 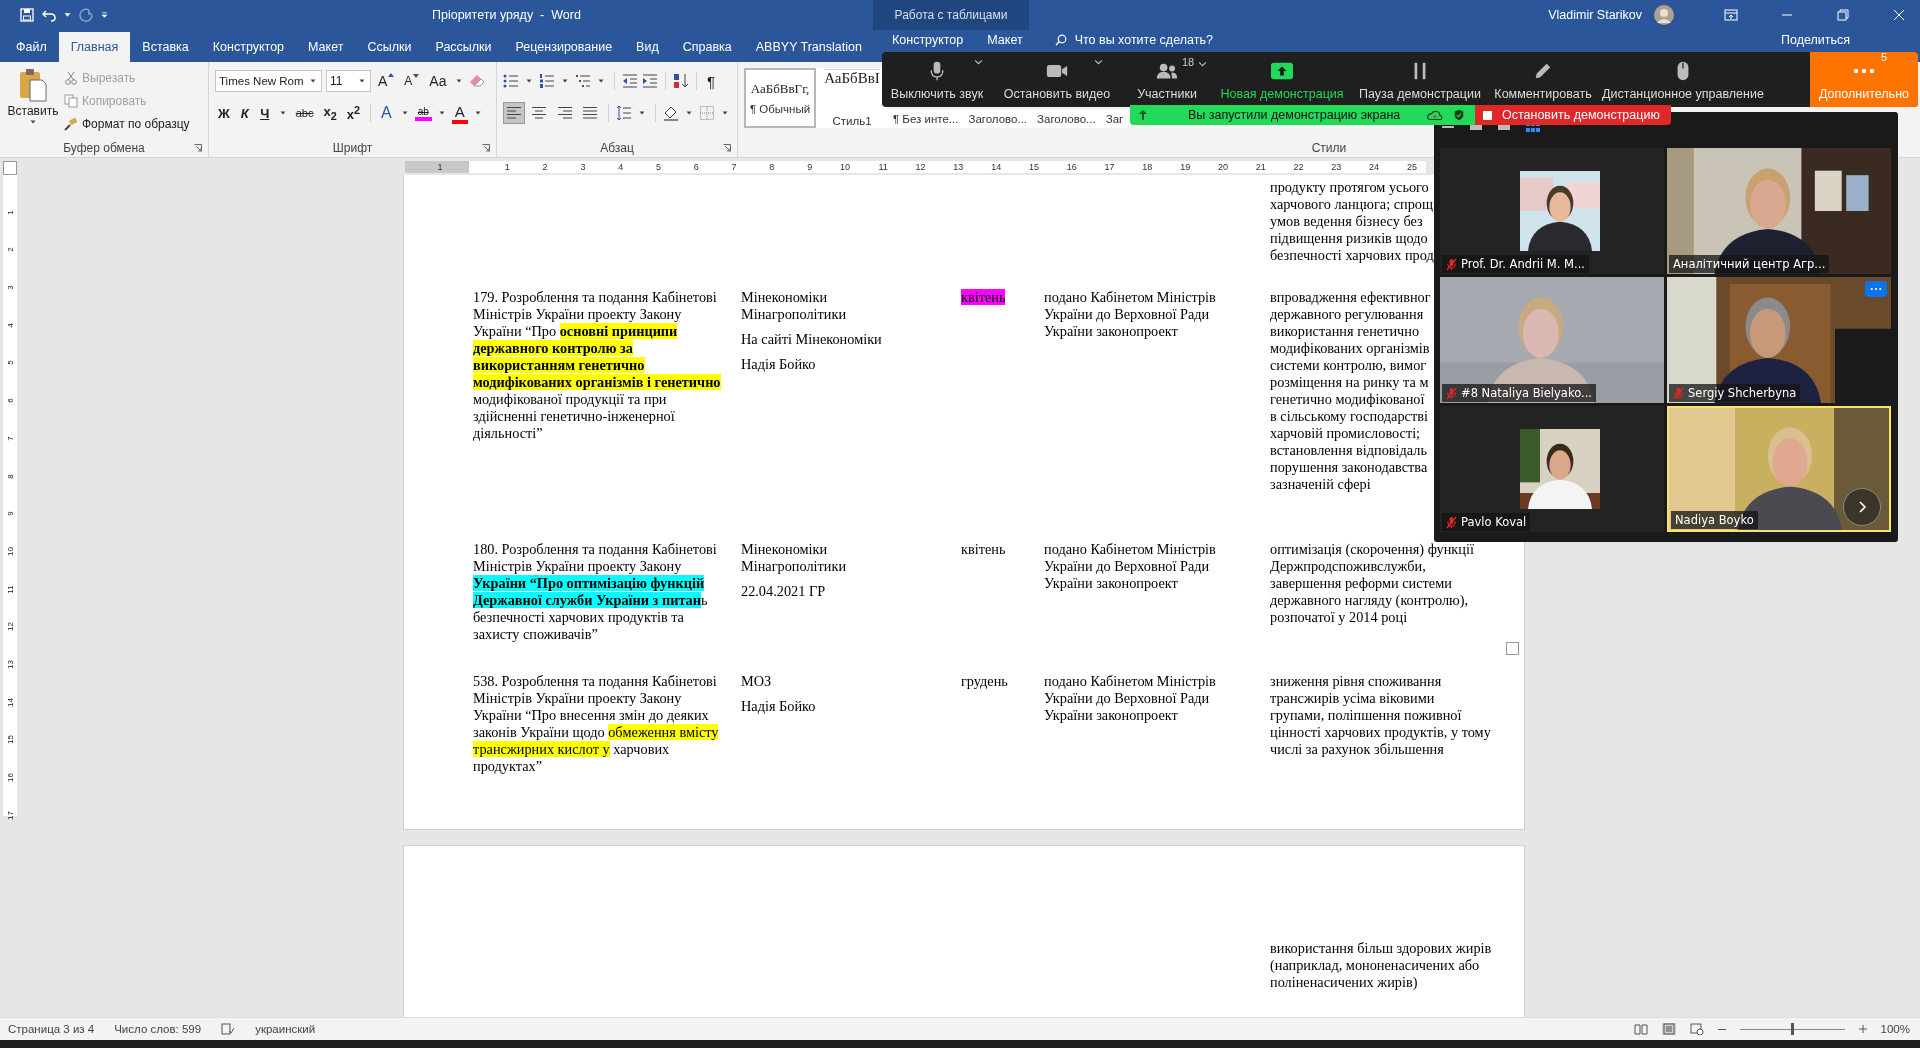 What do you see at coordinates (511, 81) in the screenshot?
I see `bullet-list-icon` at bounding box center [511, 81].